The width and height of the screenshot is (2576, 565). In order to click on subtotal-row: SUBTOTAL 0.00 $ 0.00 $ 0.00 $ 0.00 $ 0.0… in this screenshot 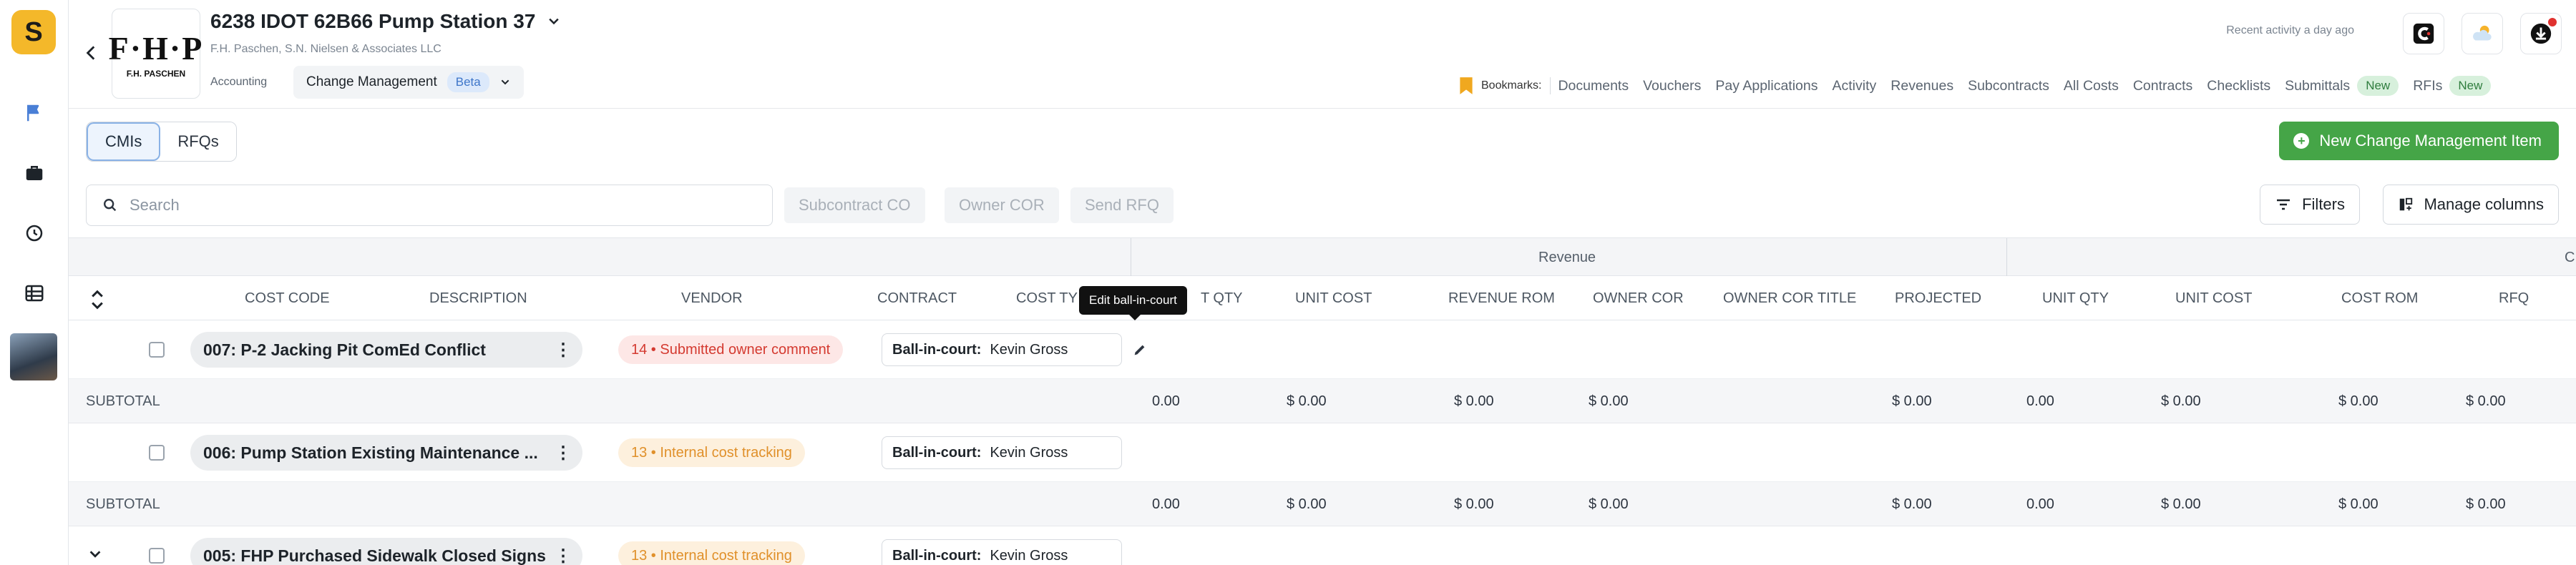, I will do `click(1322, 401)`.